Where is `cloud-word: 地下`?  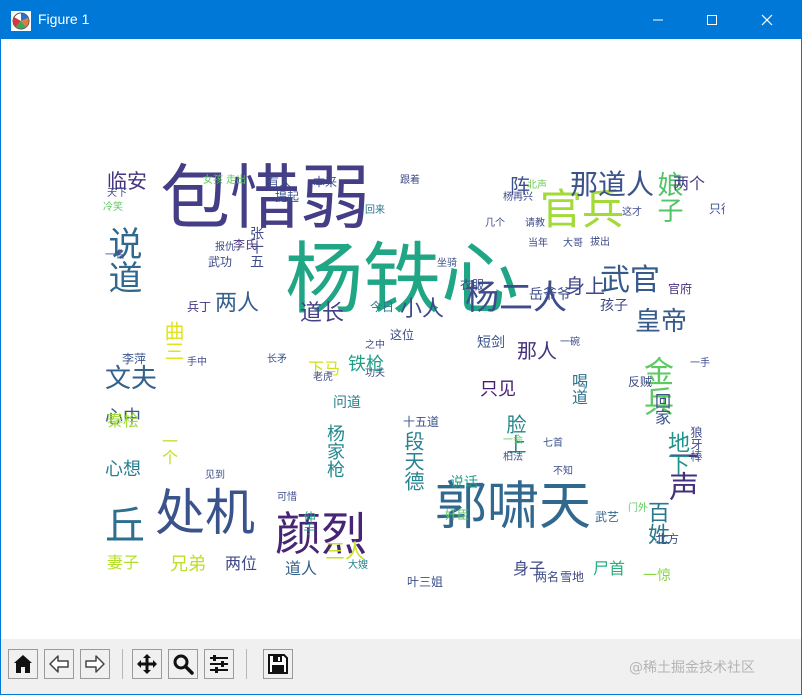
cloud-word: 地下 is located at coordinates (676, 453).